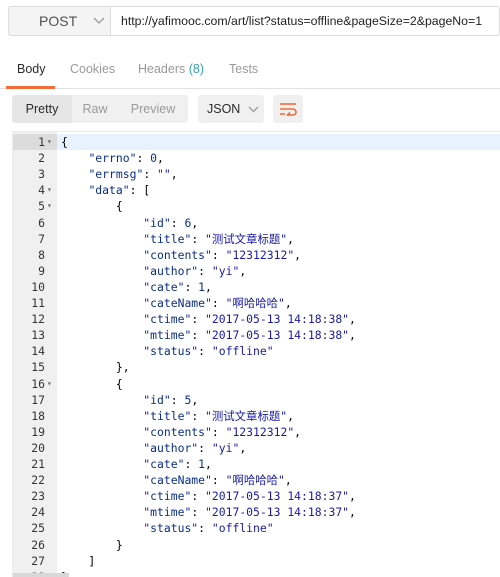 The height and width of the screenshot is (577, 500). Describe the element at coordinates (38, 286) in the screenshot. I see `line-number: 10` at that location.